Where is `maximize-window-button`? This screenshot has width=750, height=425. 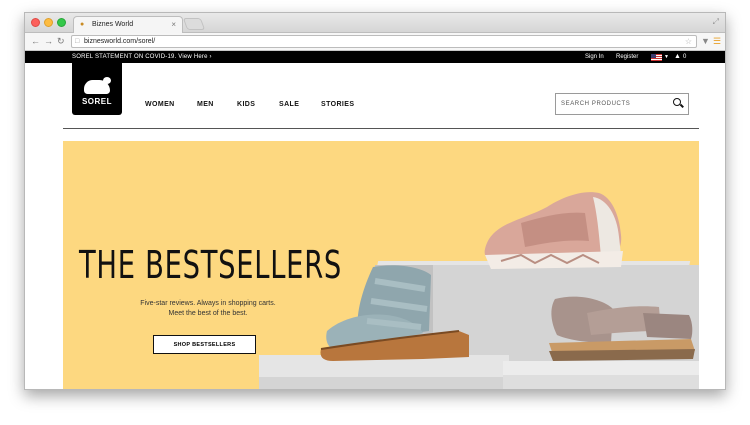 maximize-window-button is located at coordinates (61, 22).